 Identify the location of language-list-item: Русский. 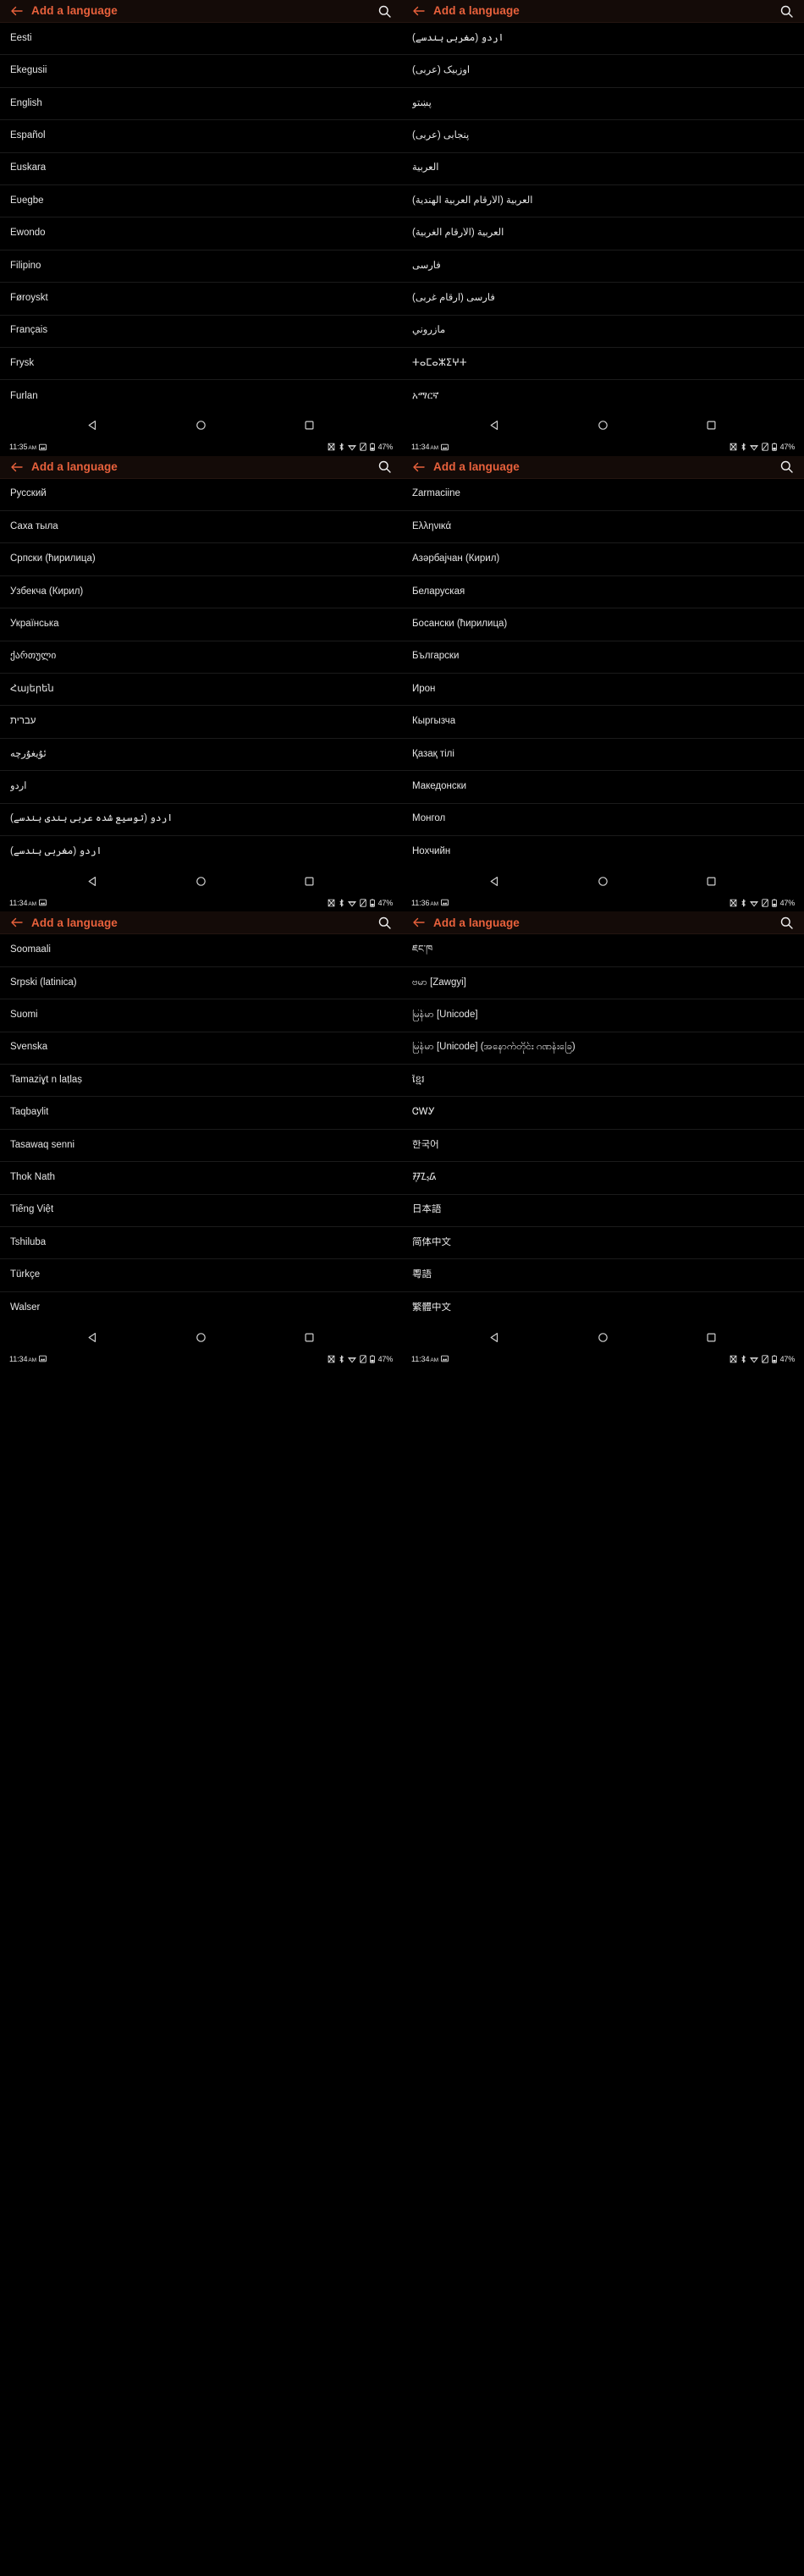
(201, 495).